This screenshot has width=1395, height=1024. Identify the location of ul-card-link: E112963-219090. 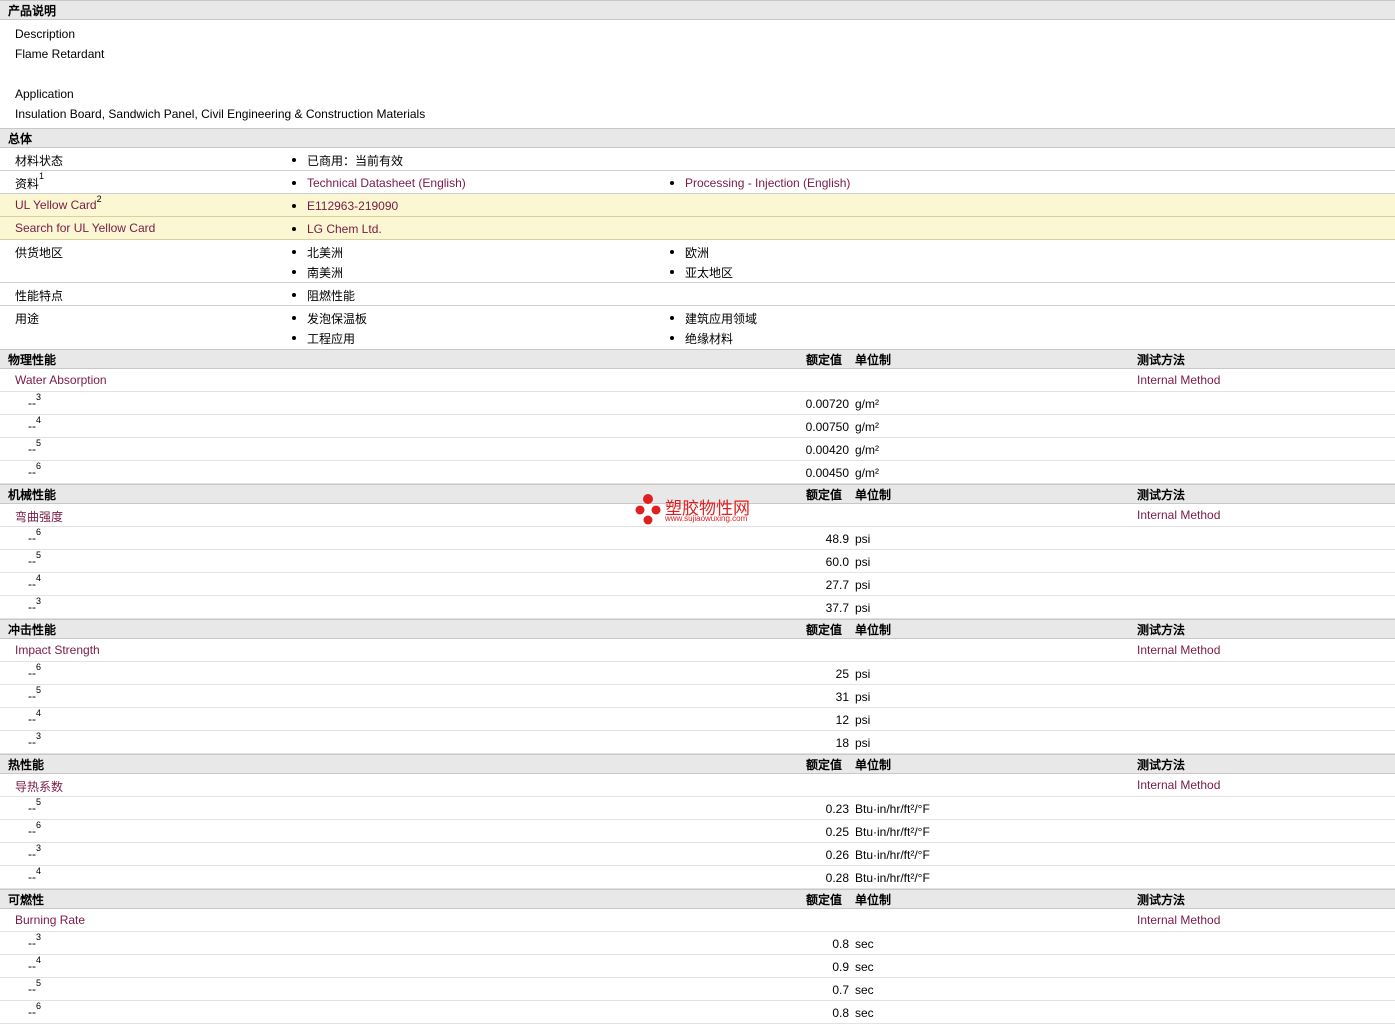
(352, 206).